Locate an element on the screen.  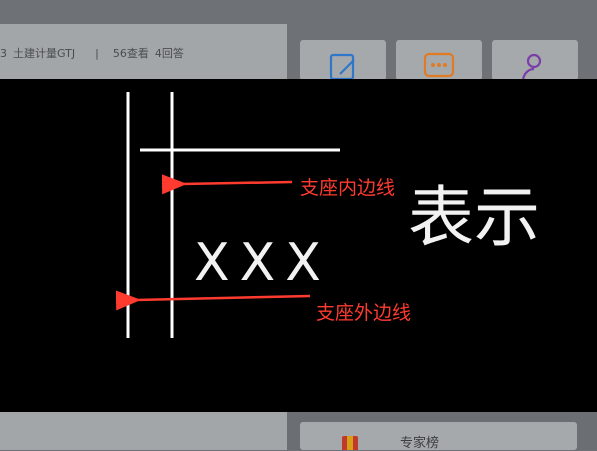
inner-edge-arrow is located at coordinates (227, 184).